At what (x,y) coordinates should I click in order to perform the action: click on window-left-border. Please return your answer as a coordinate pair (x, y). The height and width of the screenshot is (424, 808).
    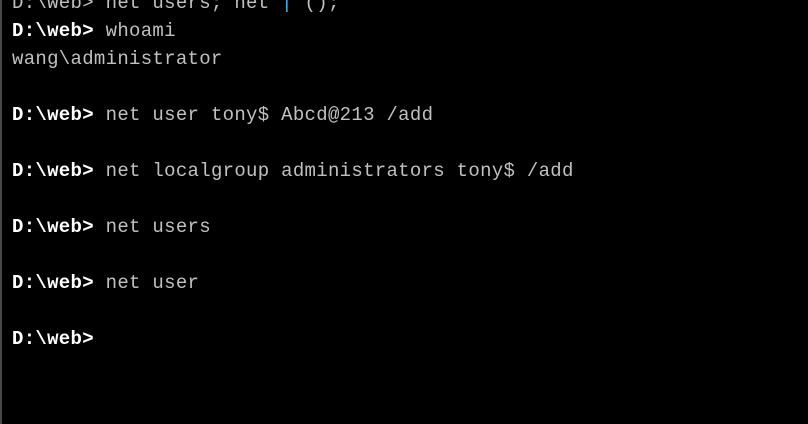
    Looking at the image, I should click on (1, 212).